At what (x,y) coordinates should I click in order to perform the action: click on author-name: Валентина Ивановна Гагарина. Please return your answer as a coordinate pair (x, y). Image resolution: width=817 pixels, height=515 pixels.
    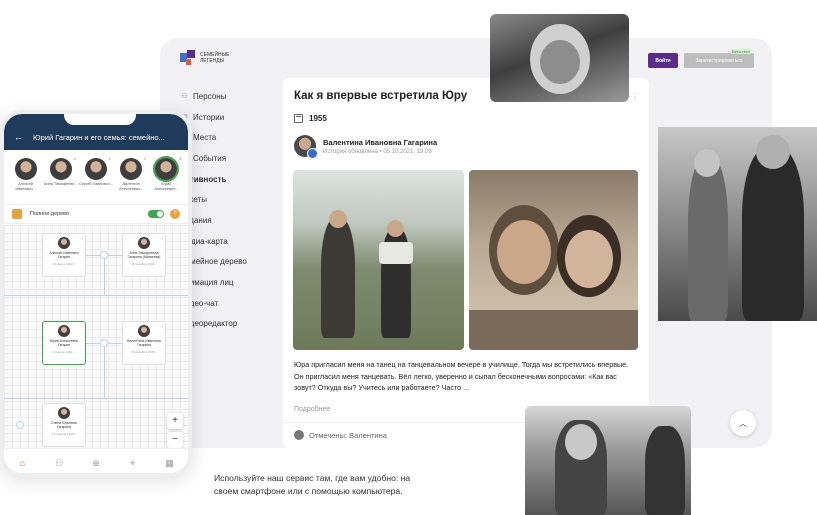
    Looking at the image, I should click on (380, 142).